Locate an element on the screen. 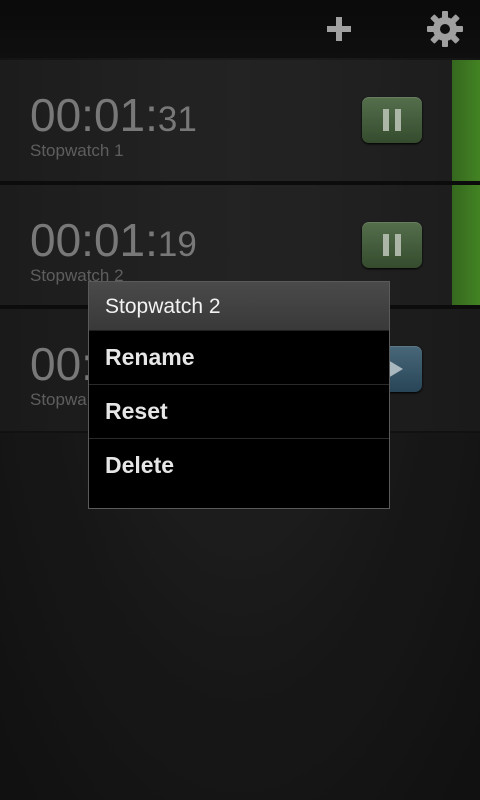 The image size is (480, 800). context-menu-title: Stopwatch 2 is located at coordinates (239, 306).